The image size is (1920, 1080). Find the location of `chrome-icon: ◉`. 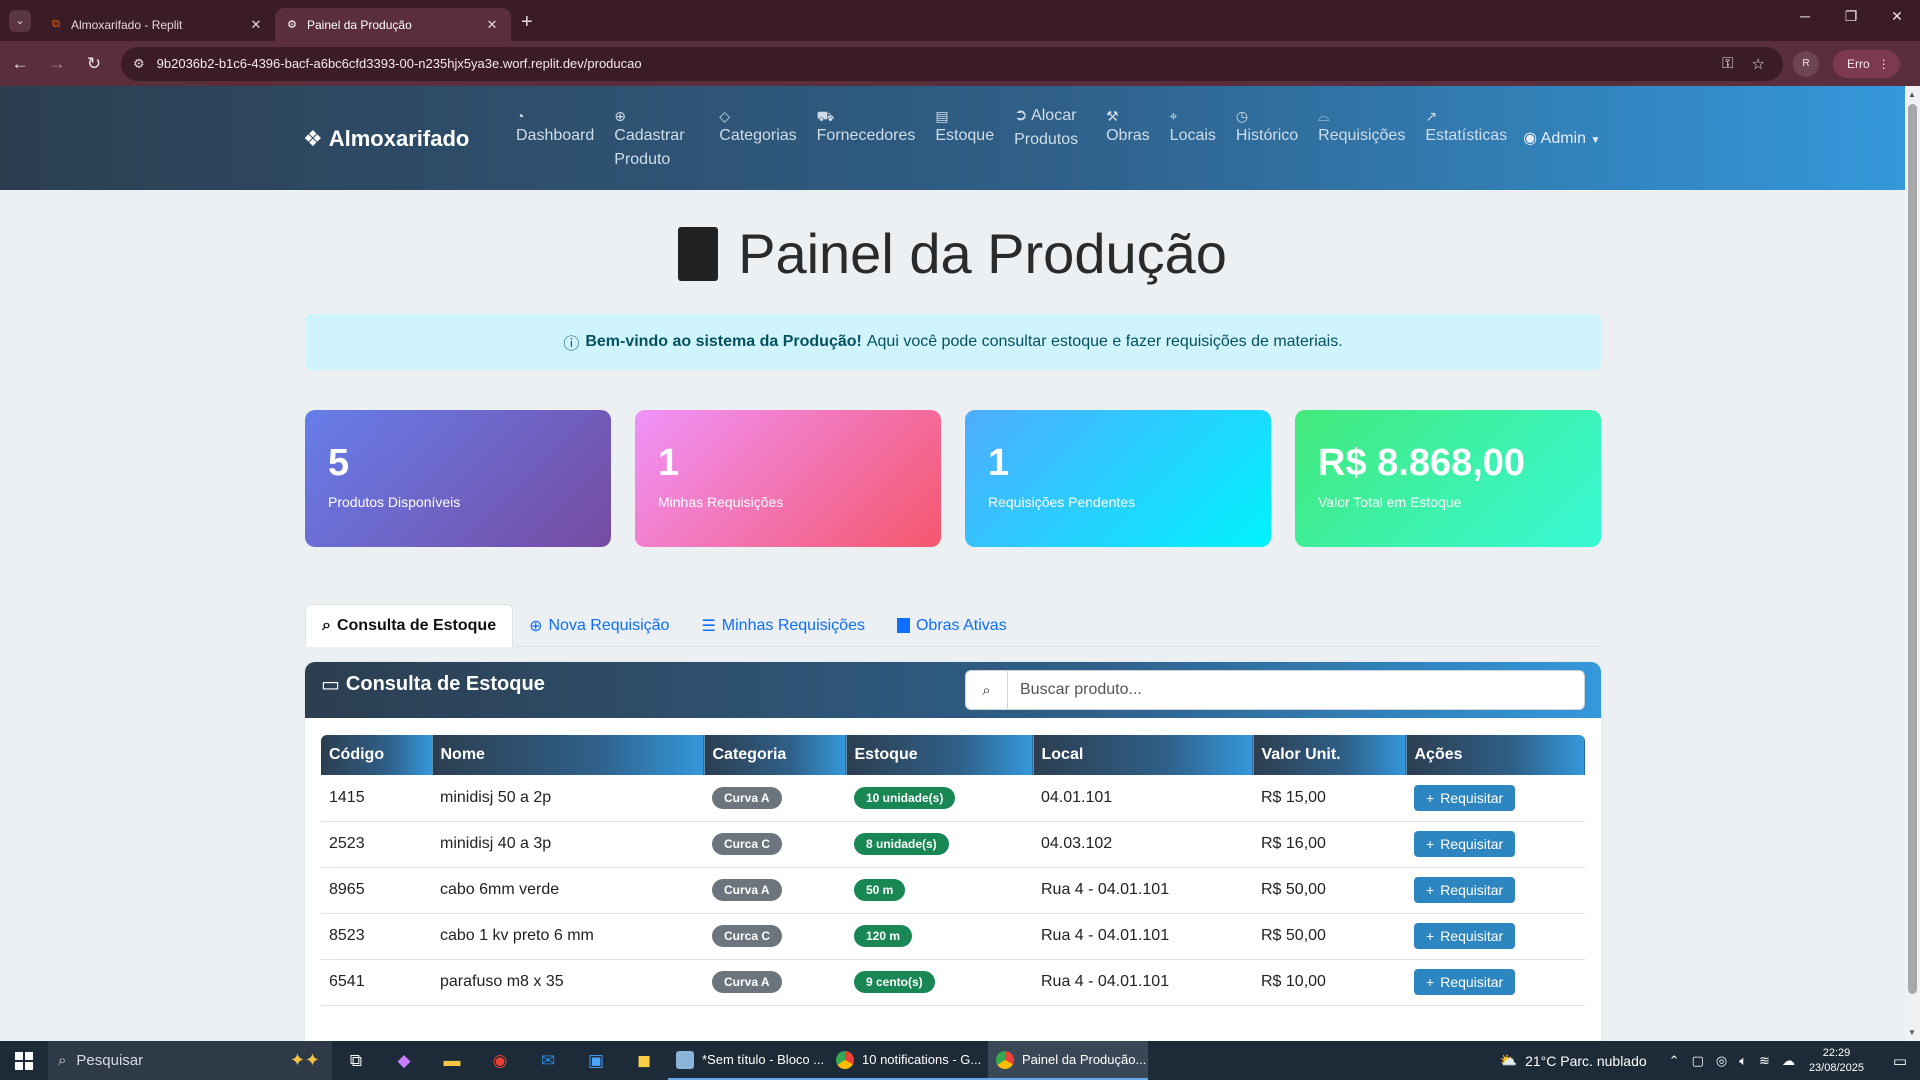

chrome-icon: ◉ is located at coordinates (500, 1060).